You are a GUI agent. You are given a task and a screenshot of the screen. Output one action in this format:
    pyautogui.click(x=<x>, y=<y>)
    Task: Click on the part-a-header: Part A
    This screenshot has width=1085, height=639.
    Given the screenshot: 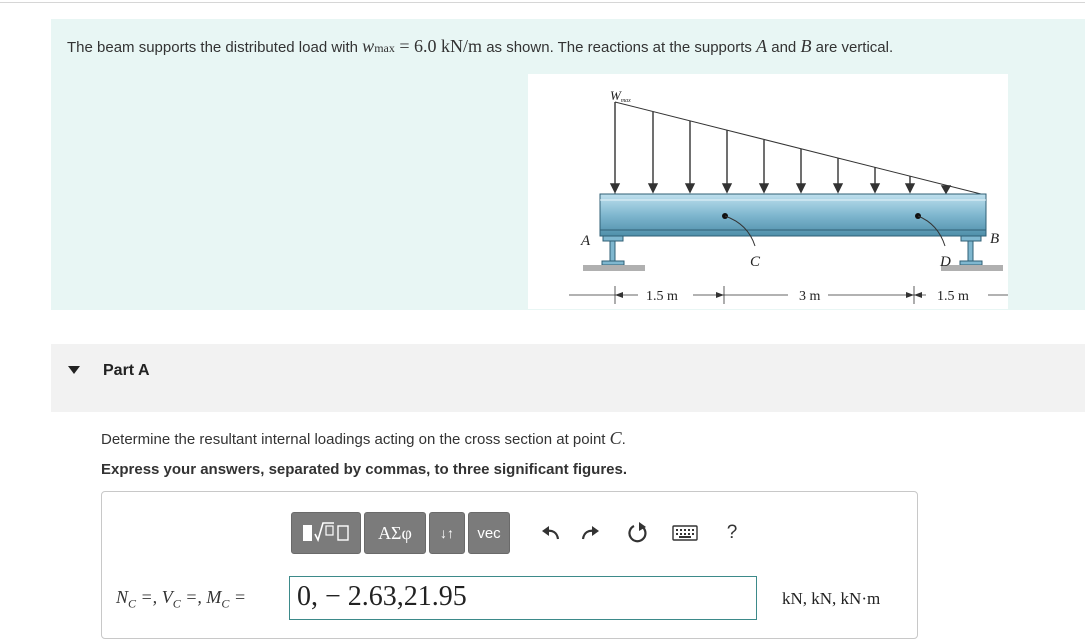 What is the action you would take?
    pyautogui.click(x=568, y=378)
    